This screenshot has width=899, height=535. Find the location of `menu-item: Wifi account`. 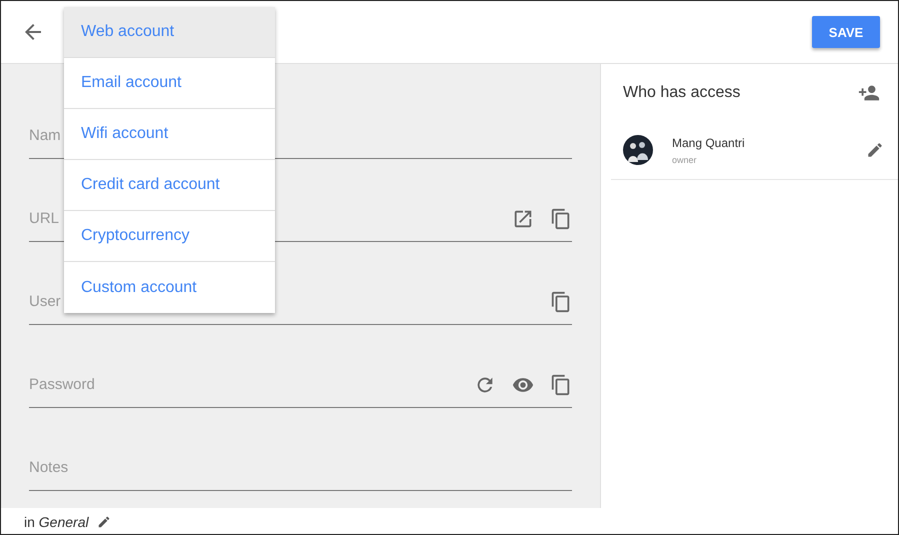

menu-item: Wifi account is located at coordinates (169, 134).